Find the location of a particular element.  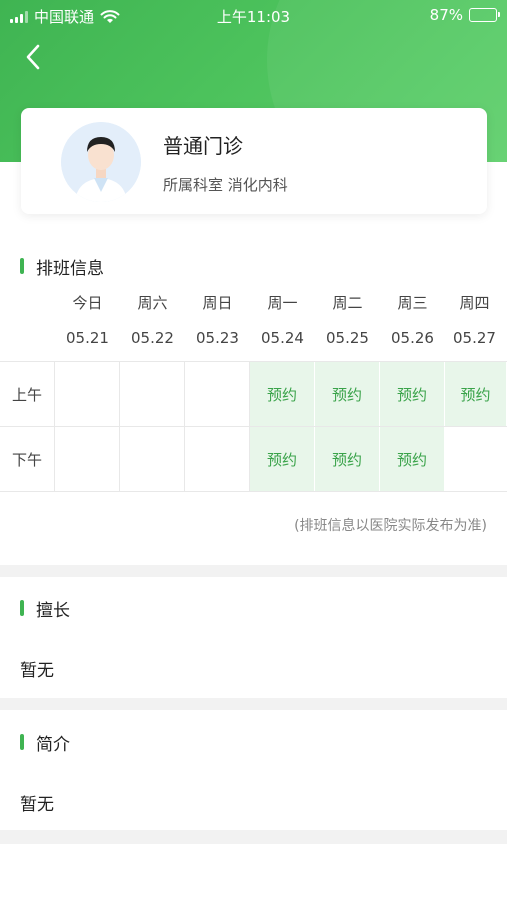

day-header: 周二 05.25 is located at coordinates (347, 319).